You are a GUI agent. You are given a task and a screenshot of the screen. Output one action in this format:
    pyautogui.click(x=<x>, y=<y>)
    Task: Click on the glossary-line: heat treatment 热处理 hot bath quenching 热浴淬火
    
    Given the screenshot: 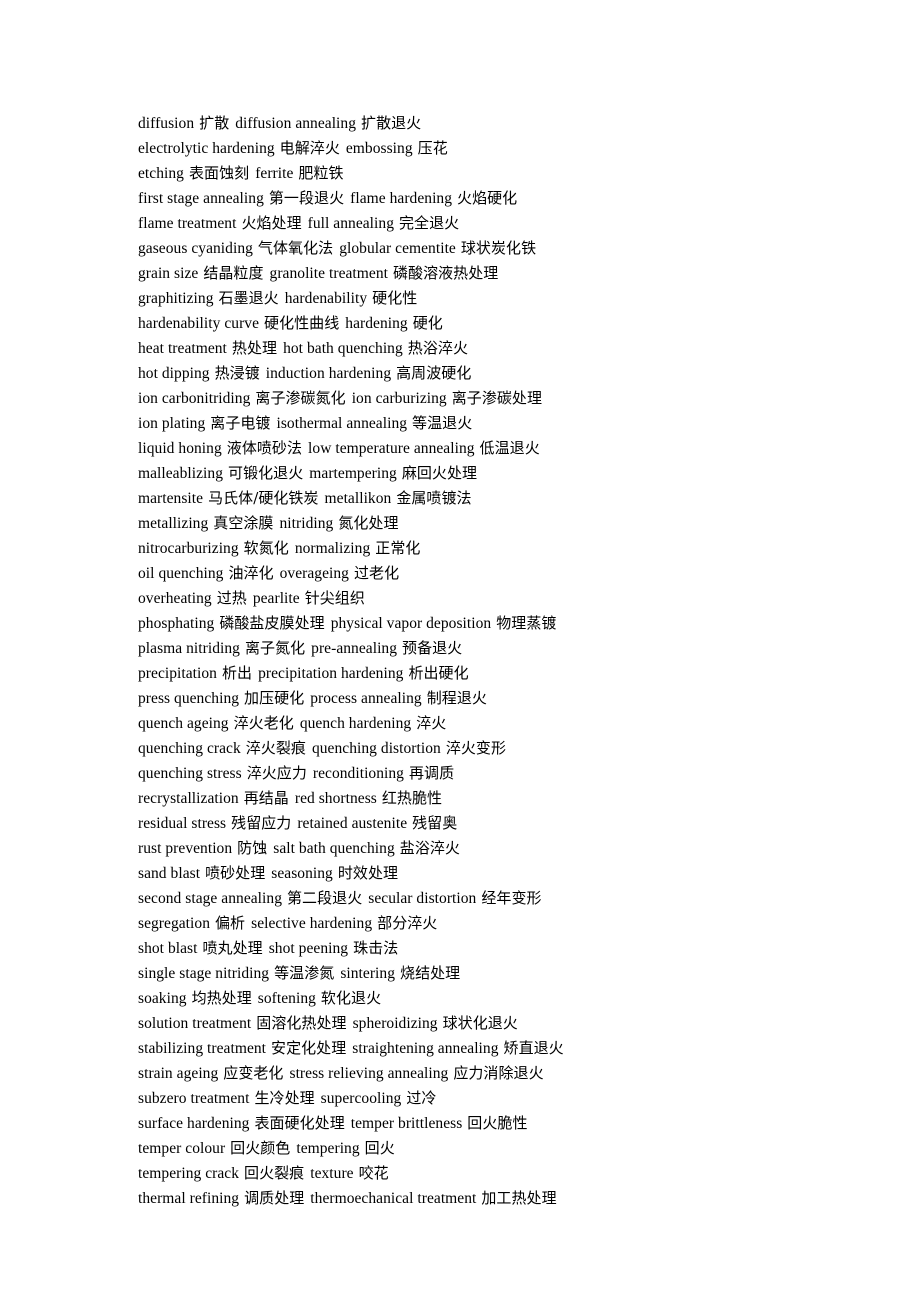 What is the action you would take?
    pyautogui.click(x=488, y=348)
    